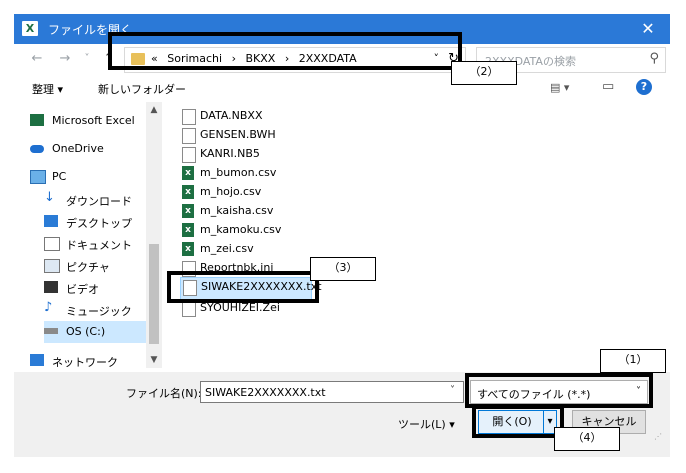 This screenshot has width=686, height=473. Describe the element at coordinates (51, 221) in the screenshot. I see `desktop-icon` at that location.